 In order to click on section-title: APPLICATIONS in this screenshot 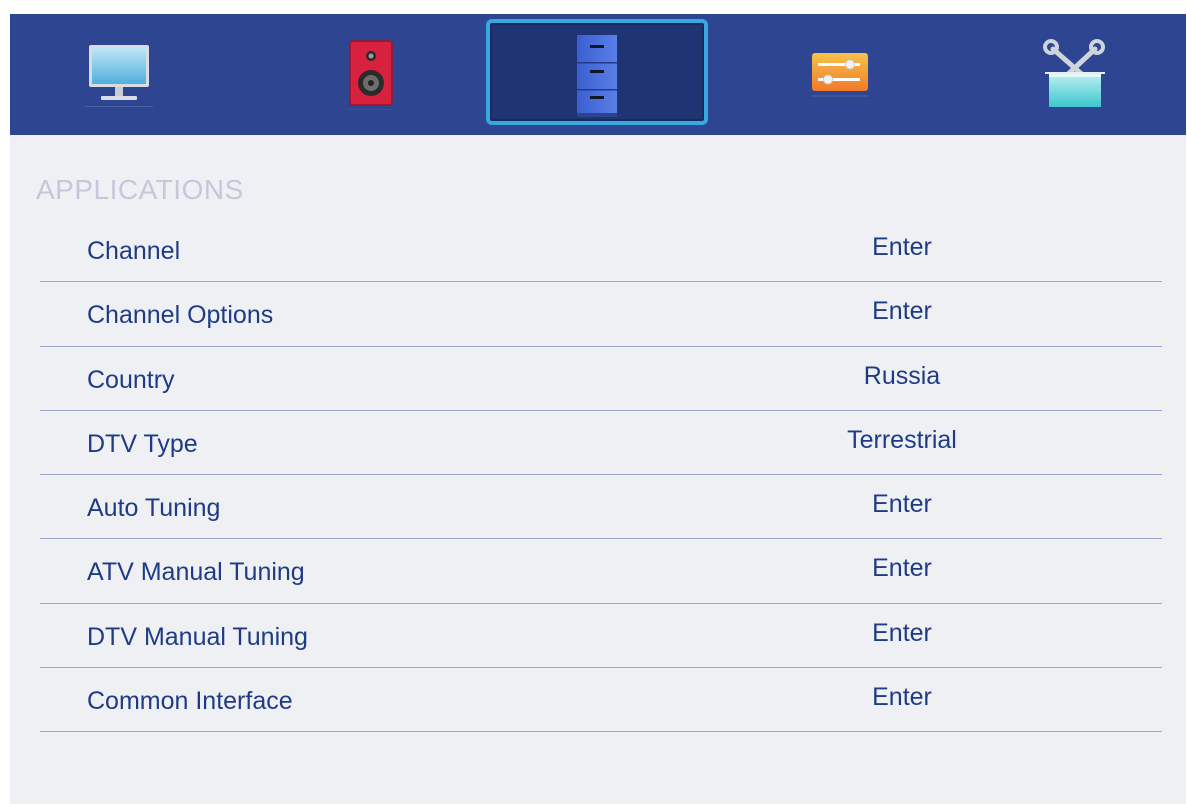, I will do `click(140, 189)`.